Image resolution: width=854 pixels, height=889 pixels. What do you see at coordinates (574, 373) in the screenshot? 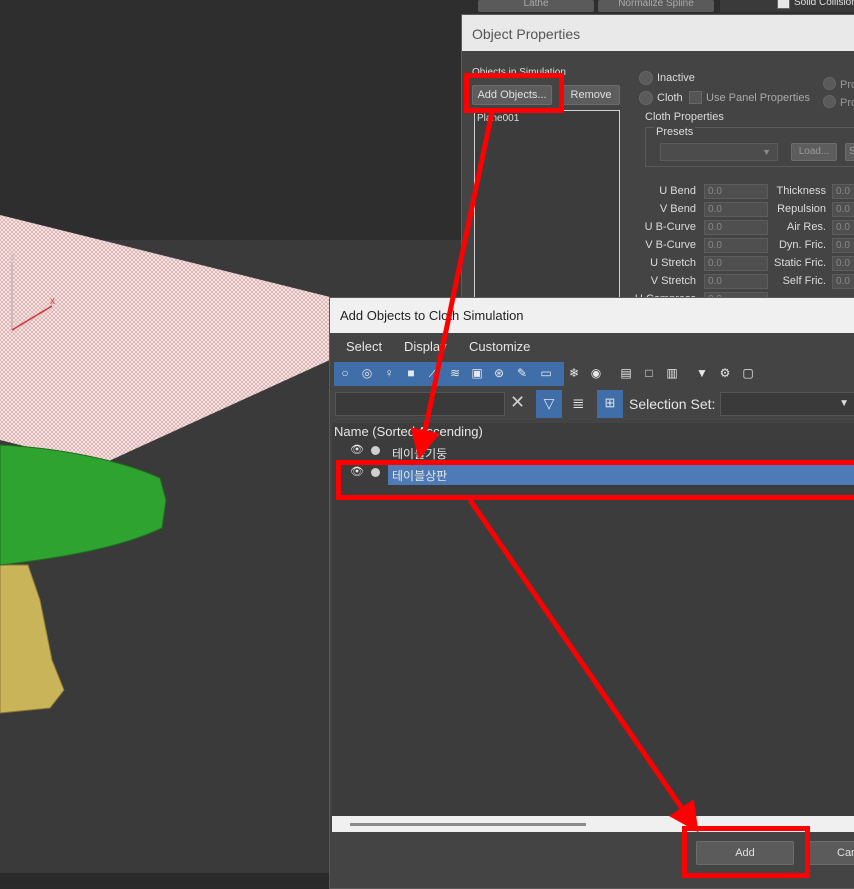
I see `frozen-filter-icon: ❄` at bounding box center [574, 373].